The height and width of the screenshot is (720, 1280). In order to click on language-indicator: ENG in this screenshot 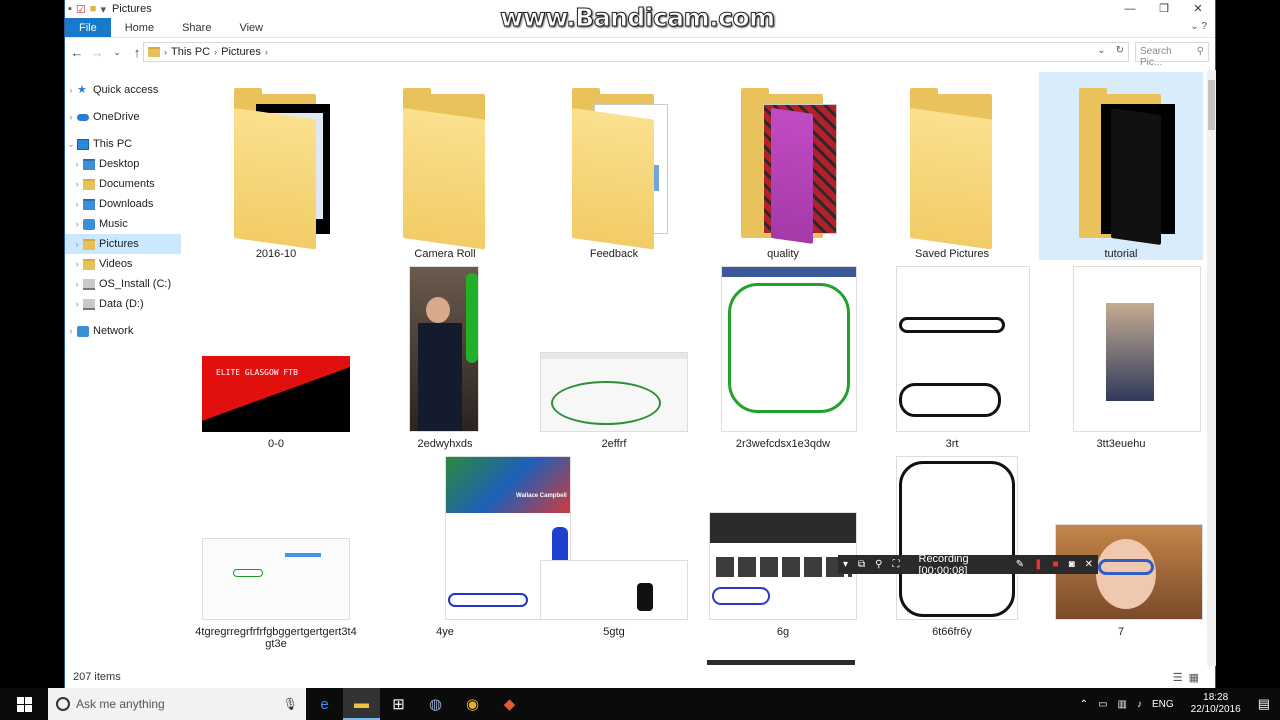, I will do `click(1163, 704)`.